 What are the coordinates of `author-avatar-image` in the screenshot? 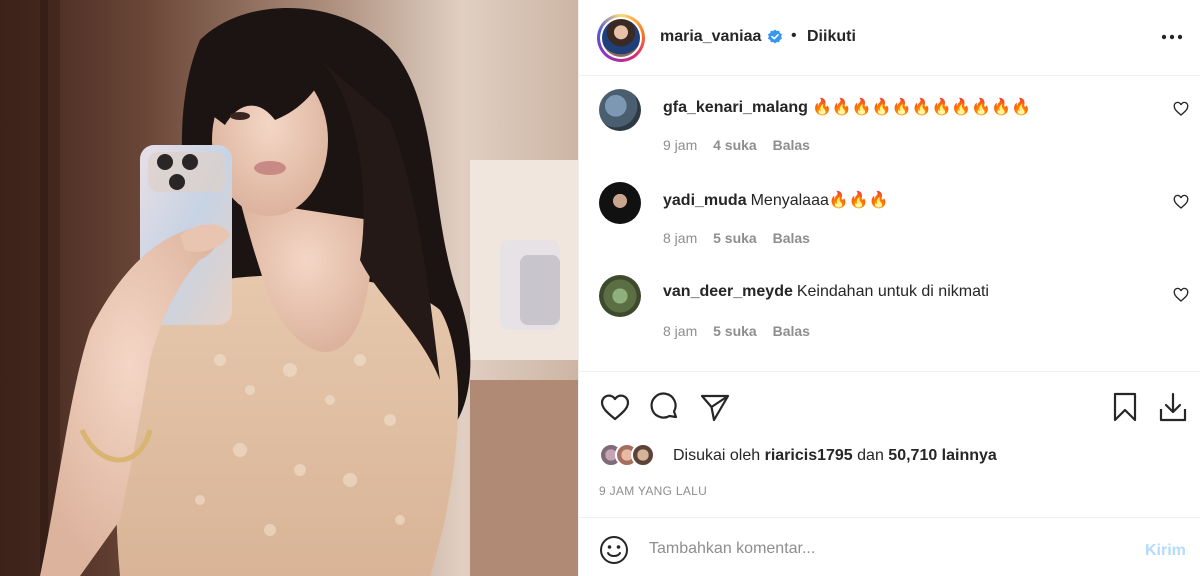 It's located at (621, 38).